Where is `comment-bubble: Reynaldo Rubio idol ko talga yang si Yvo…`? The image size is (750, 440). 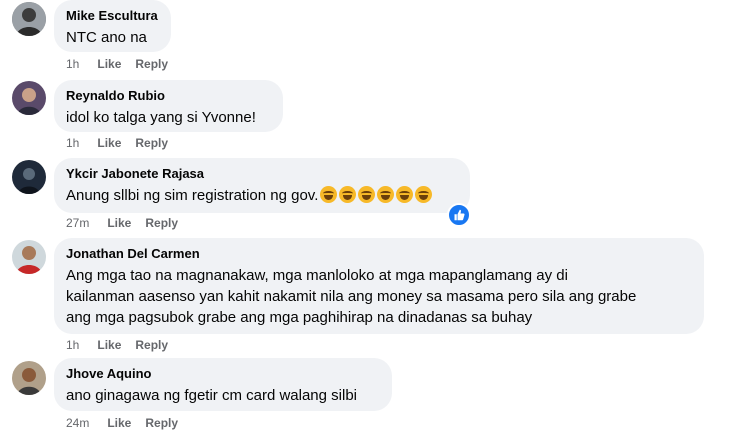
comment-bubble: Reynaldo Rubio idol ko talga yang si Yvo… is located at coordinates (168, 106).